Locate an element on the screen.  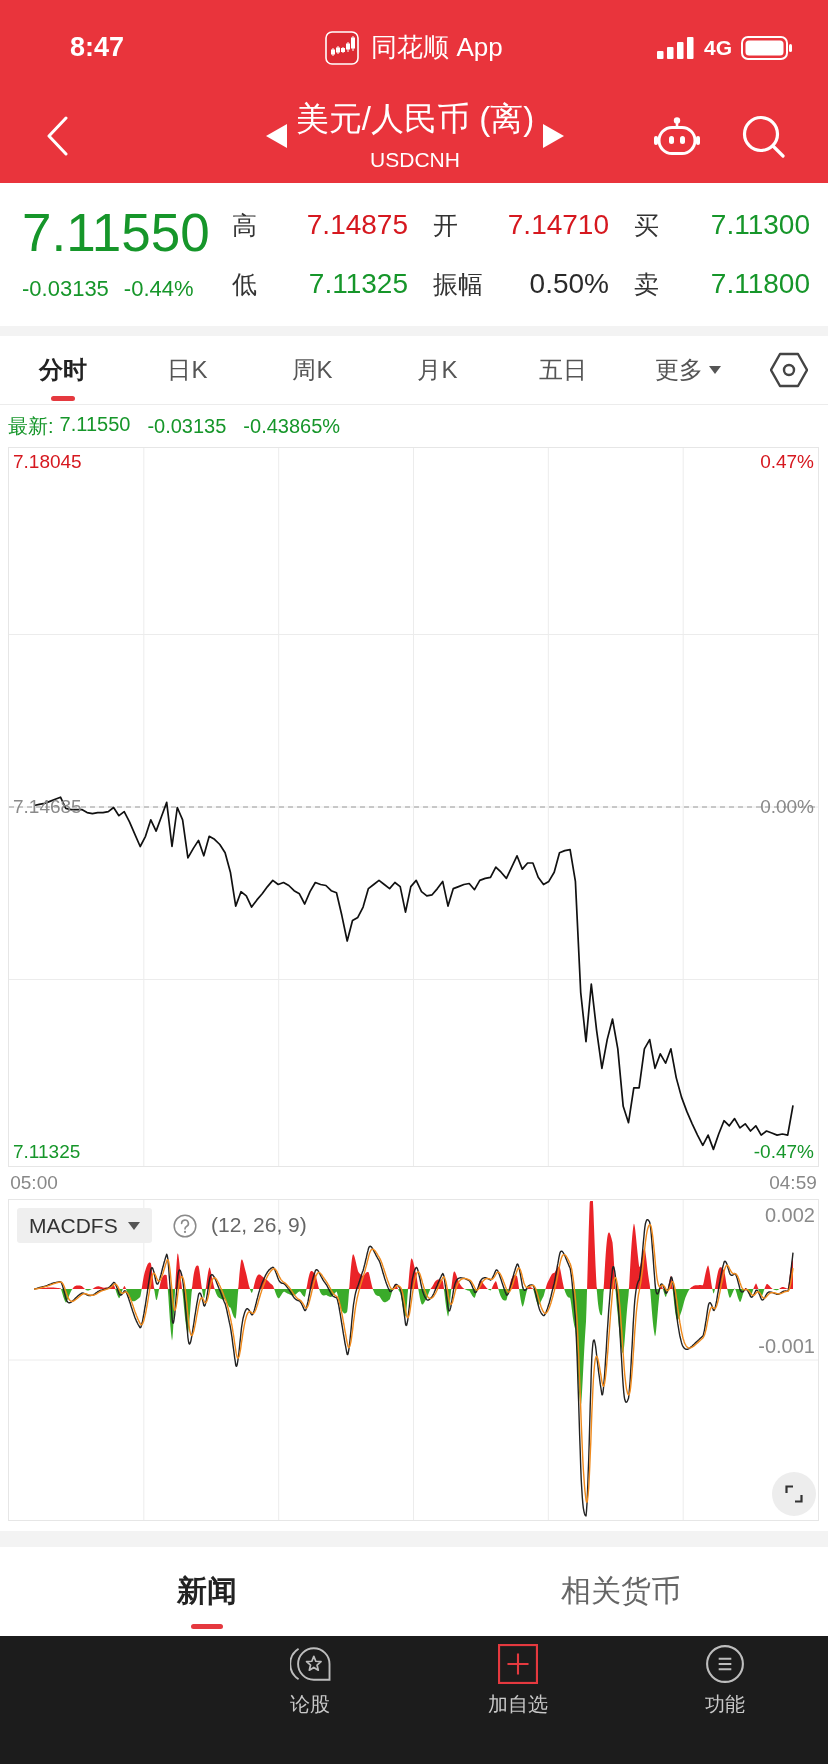
network-type: 4G is located at coordinates (718, 47).